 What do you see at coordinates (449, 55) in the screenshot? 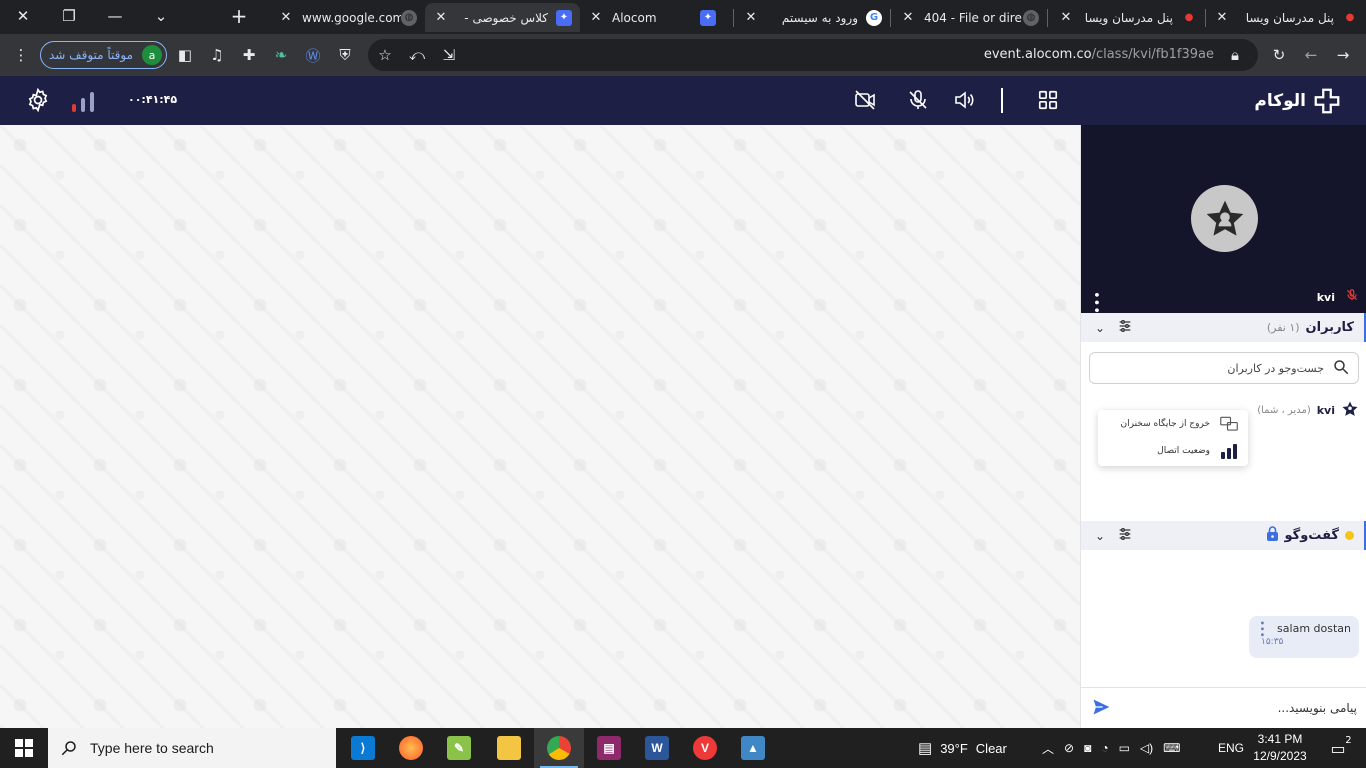
I see `install-app-button: ⇲` at bounding box center [449, 55].